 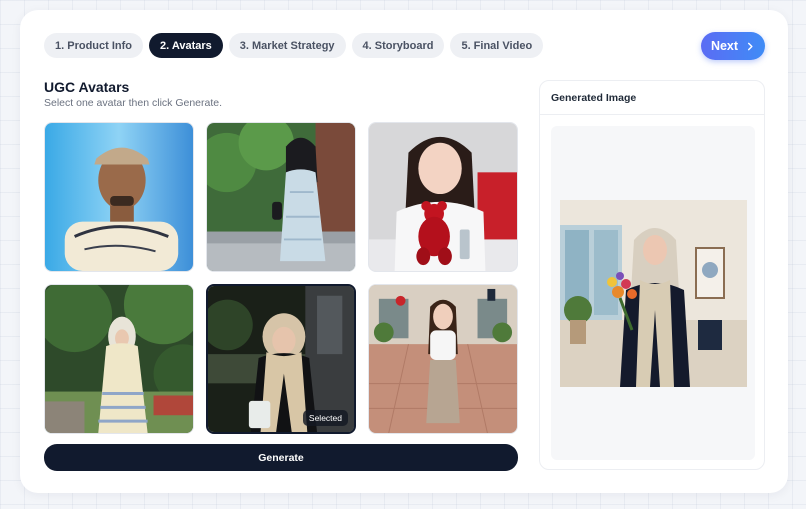 I want to click on avatar-photo-man-cap, so click(x=119, y=197).